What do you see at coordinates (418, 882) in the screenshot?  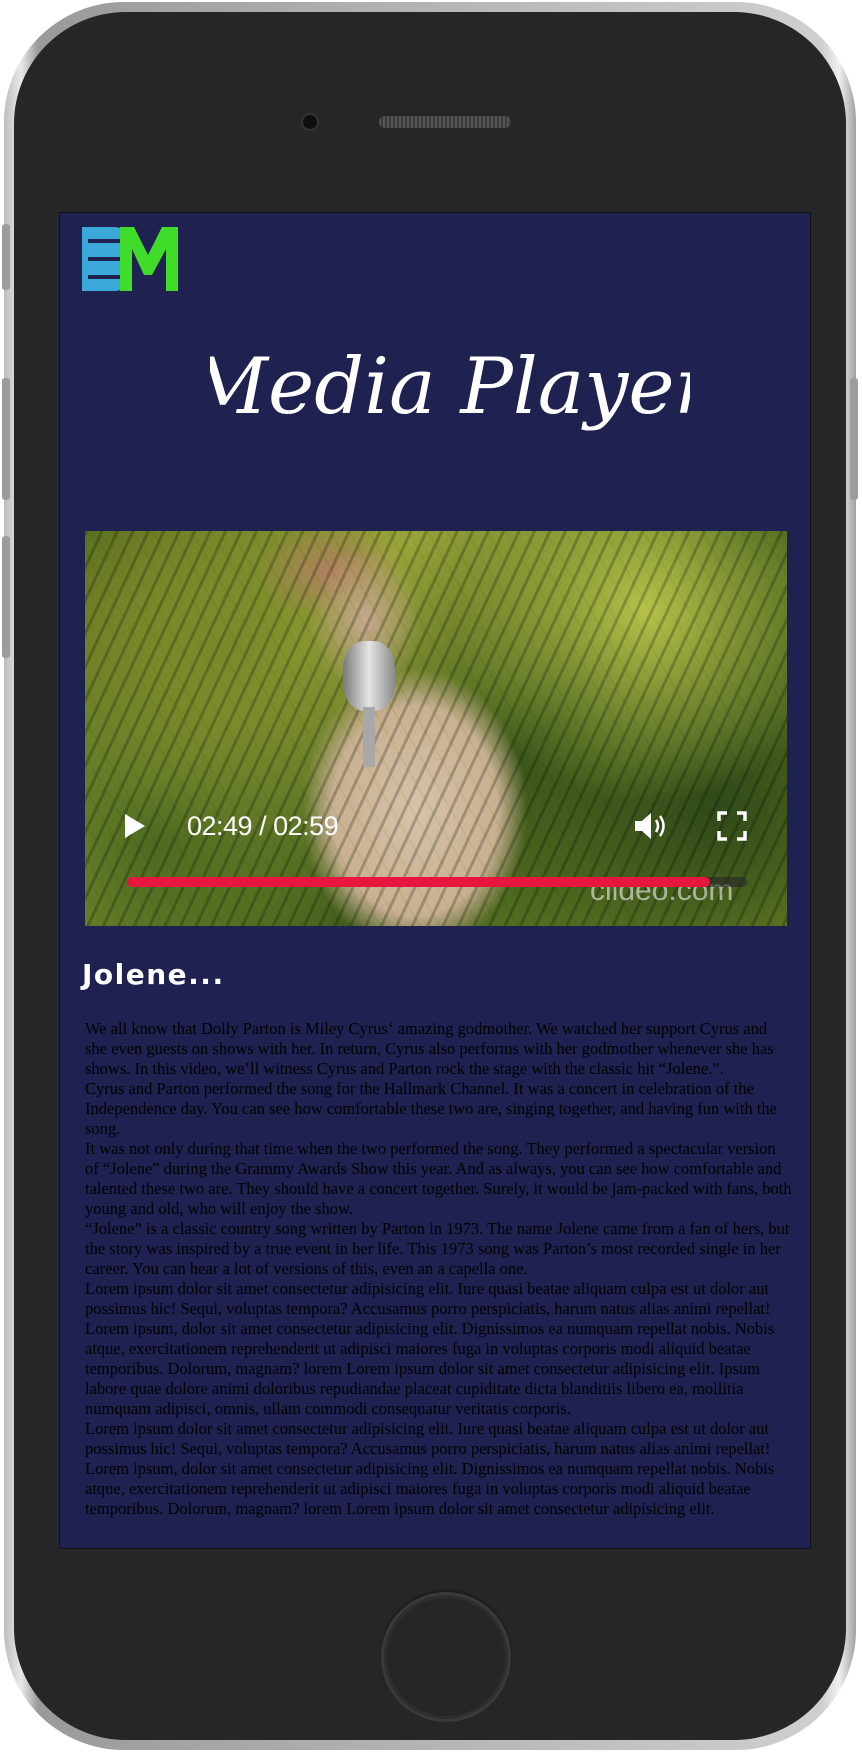 I see `progress-bar-fill` at bounding box center [418, 882].